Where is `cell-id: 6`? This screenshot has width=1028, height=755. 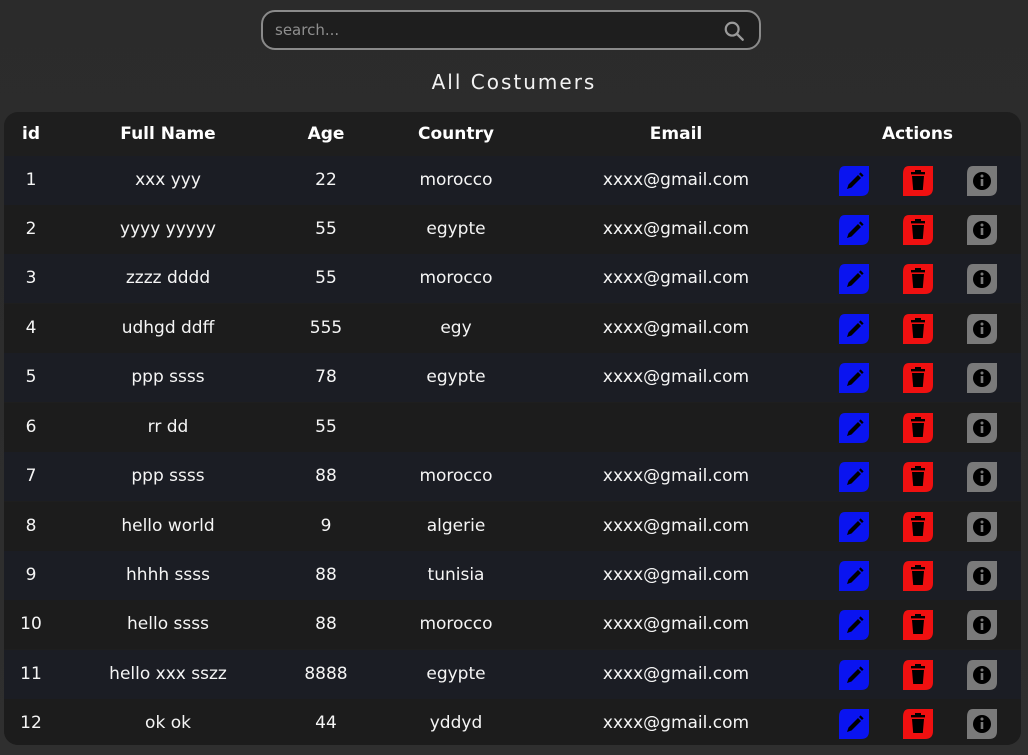
cell-id: 6 is located at coordinates (31, 427).